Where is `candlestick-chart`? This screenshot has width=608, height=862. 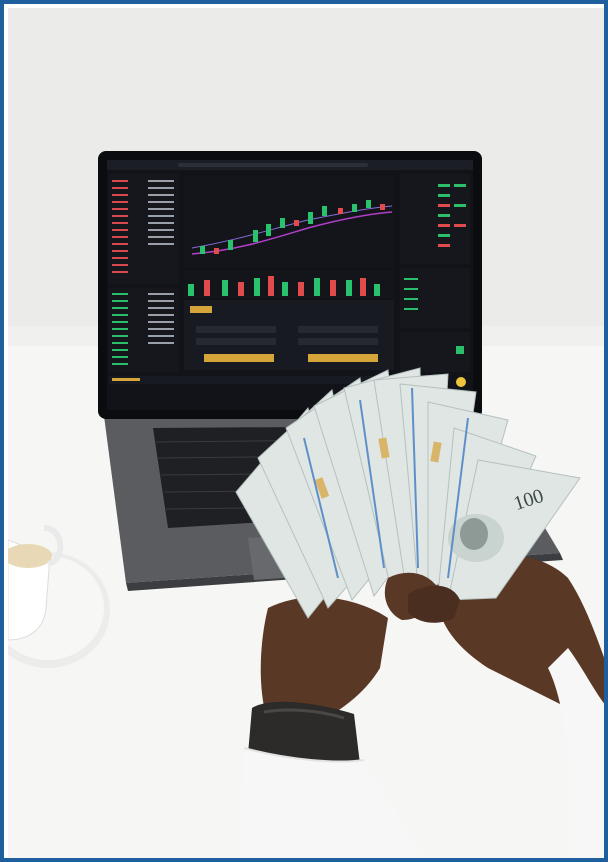 candlestick-chart is located at coordinates (289, 237).